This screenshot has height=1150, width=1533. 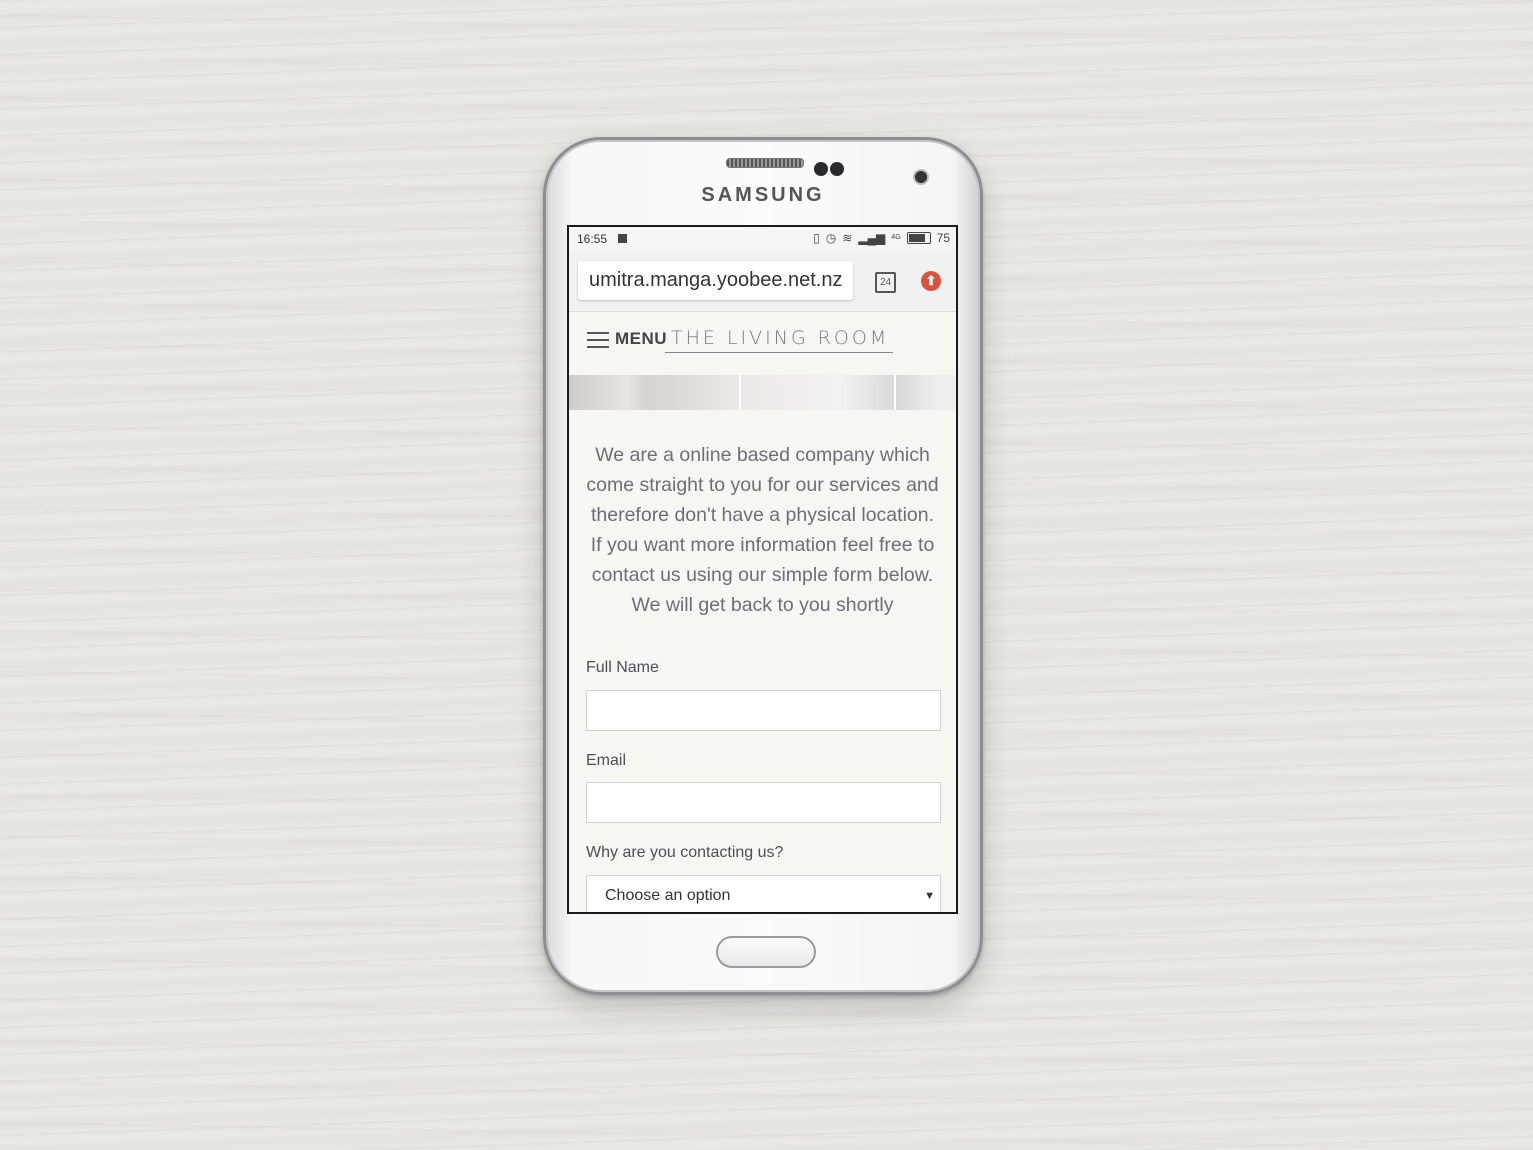 I want to click on update-icon: ⬆, so click(x=931, y=281).